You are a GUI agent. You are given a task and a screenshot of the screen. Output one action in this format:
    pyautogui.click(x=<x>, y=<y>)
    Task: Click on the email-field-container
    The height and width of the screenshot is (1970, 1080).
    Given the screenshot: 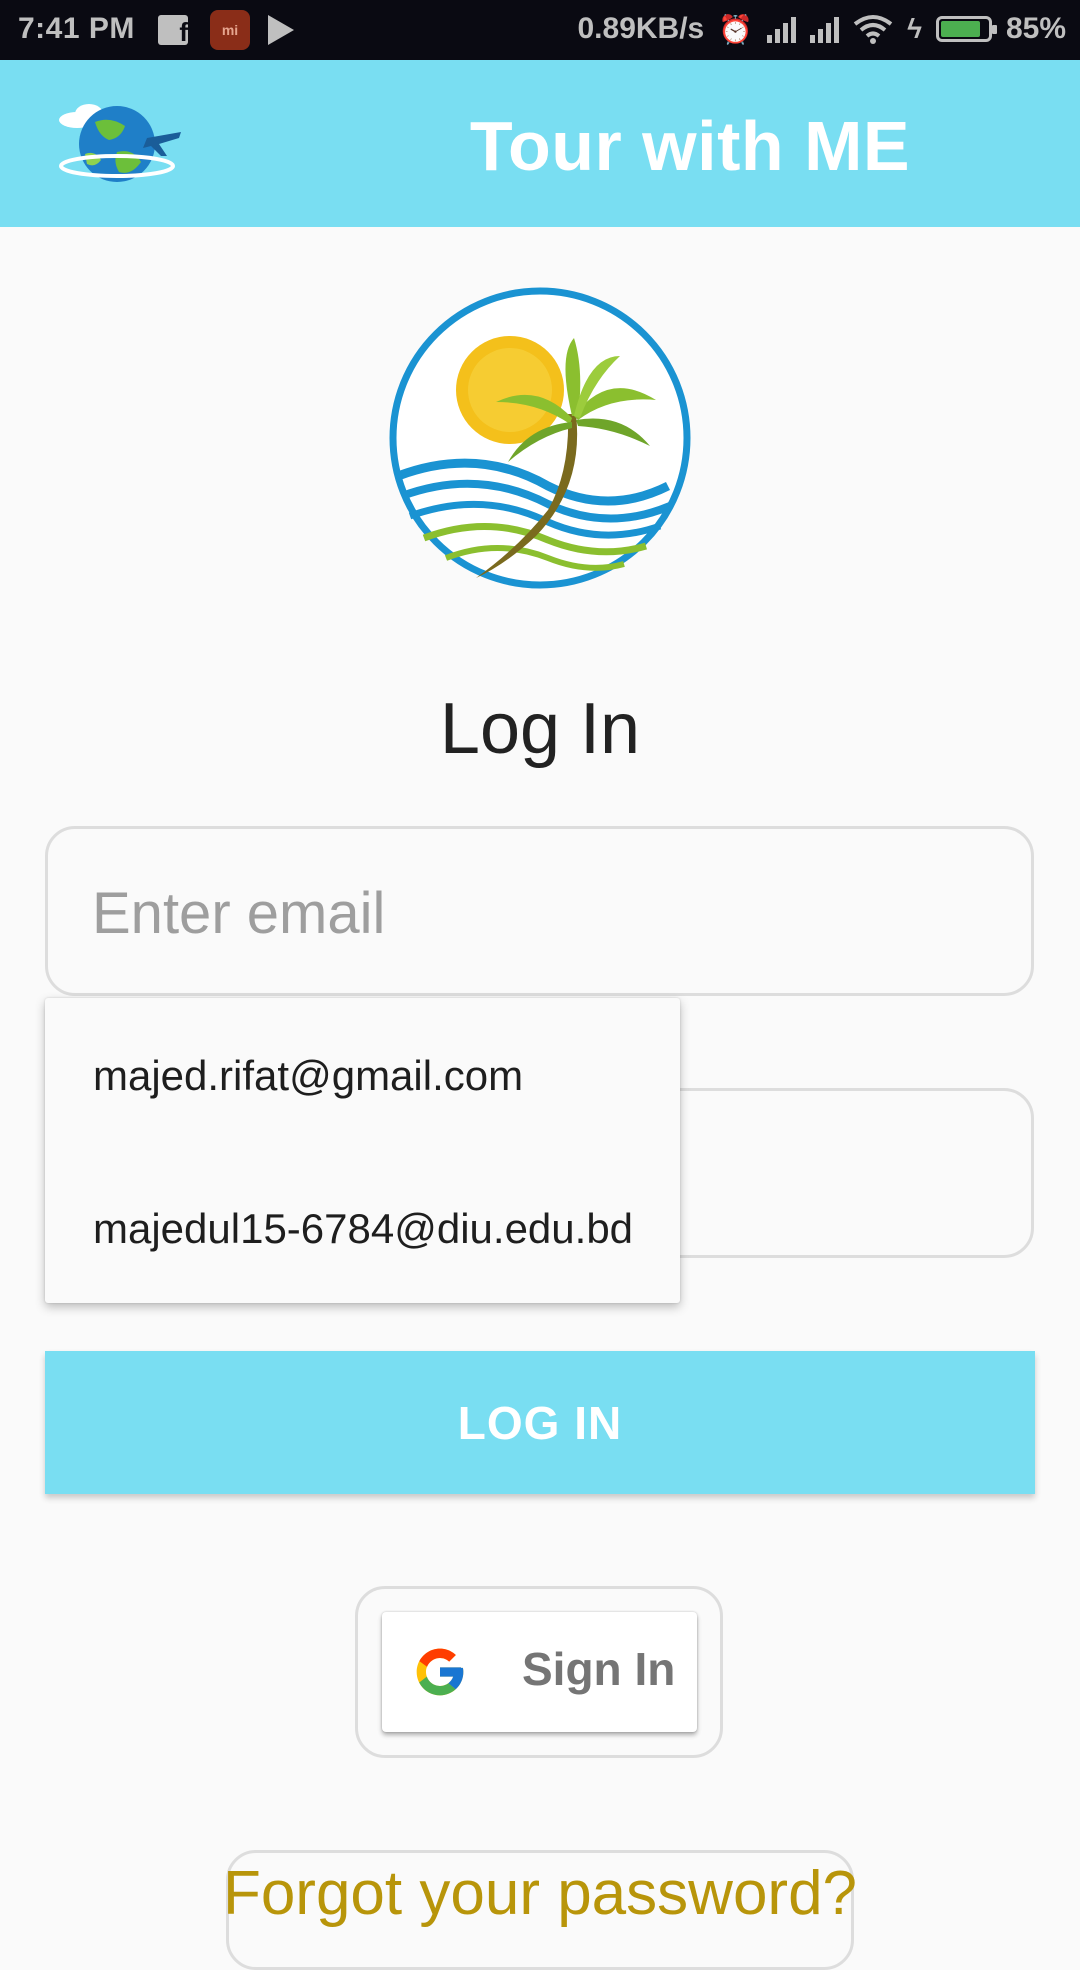 What is the action you would take?
    pyautogui.click(x=539, y=911)
    